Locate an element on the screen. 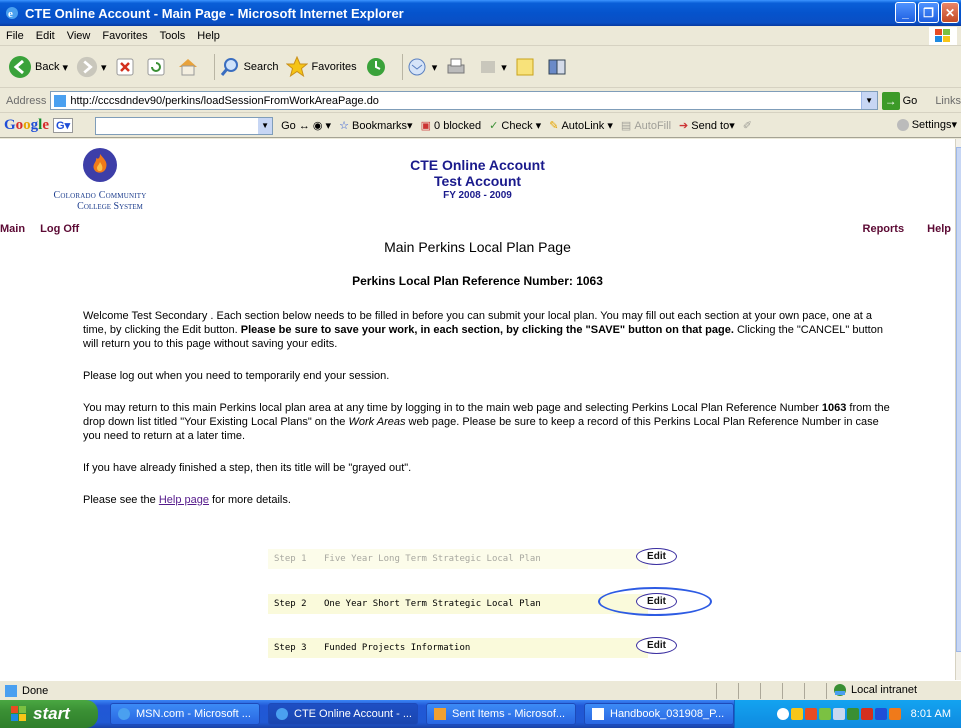 This screenshot has height=728, width=961. search-icon is located at coordinates (229, 67).